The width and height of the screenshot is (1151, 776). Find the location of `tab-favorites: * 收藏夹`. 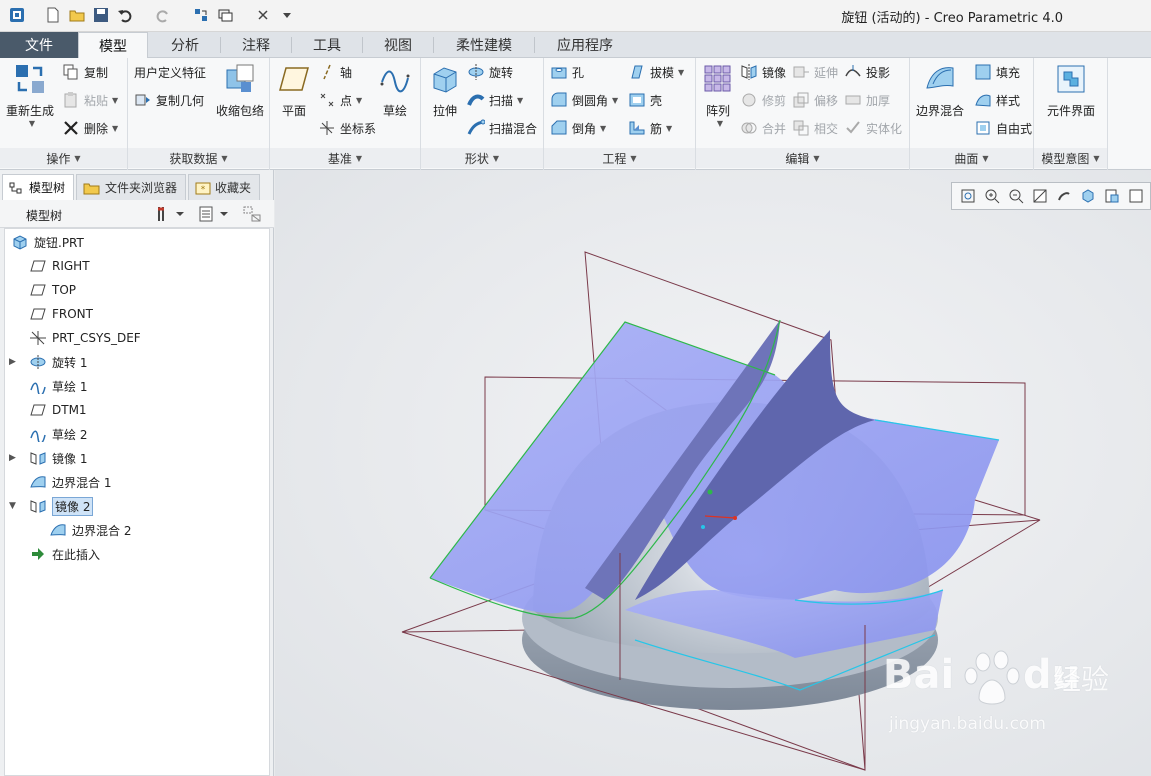

tab-favorites: * 收藏夹 is located at coordinates (224, 187).